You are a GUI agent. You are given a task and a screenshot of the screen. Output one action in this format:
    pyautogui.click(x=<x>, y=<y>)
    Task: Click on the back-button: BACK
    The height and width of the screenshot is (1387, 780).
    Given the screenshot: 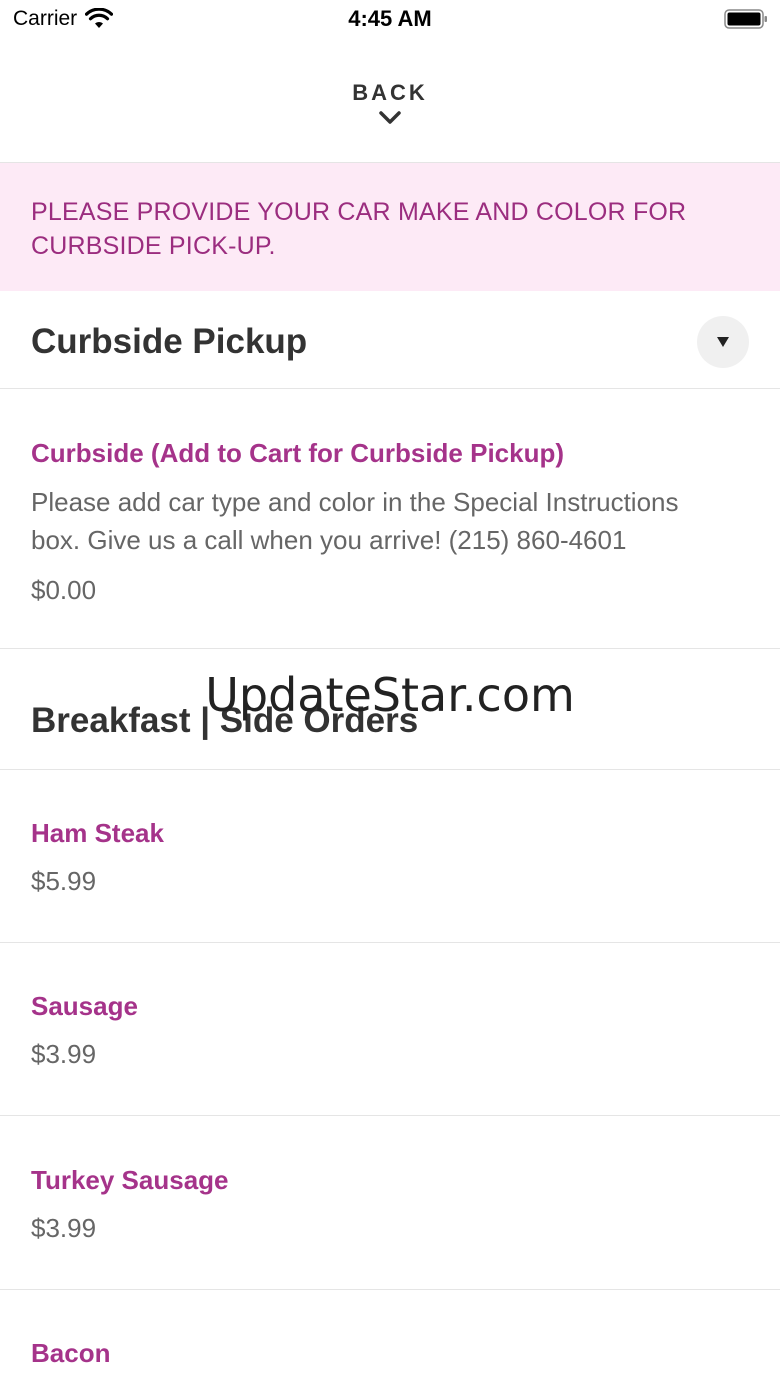 What is the action you would take?
    pyautogui.click(x=390, y=103)
    